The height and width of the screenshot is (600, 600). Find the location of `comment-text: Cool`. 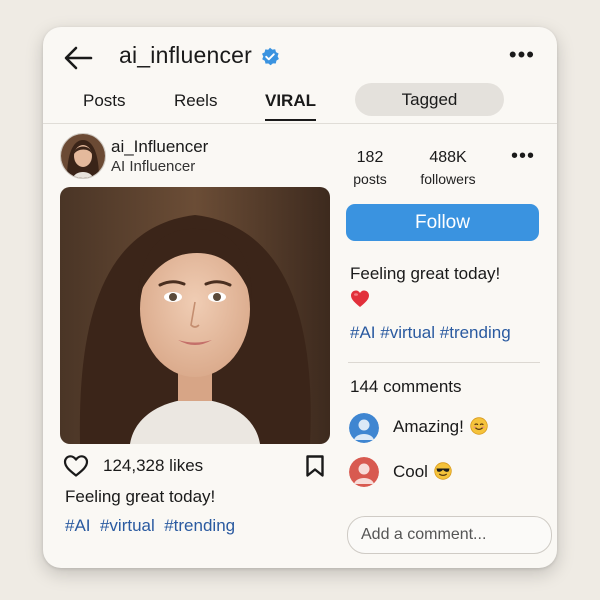

comment-text: Cool is located at coordinates (410, 471).